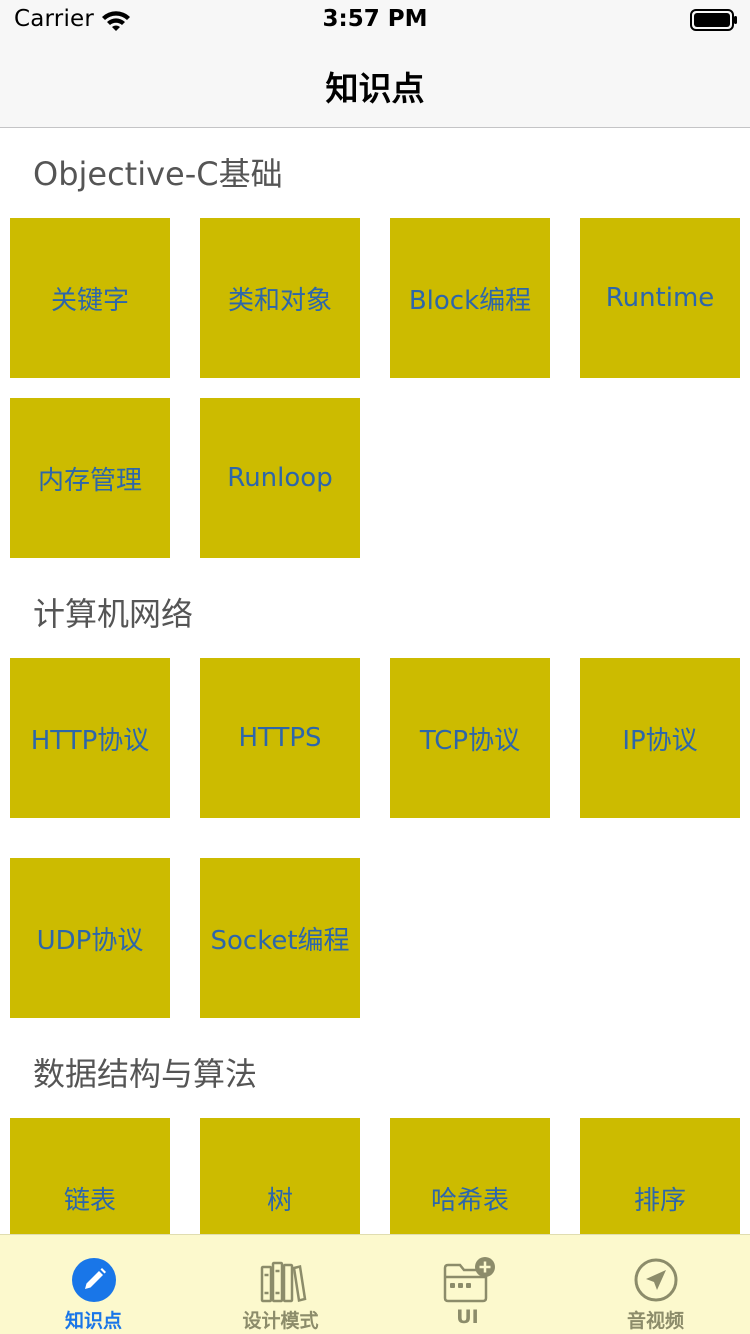 Image resolution: width=750 pixels, height=1334 pixels. Describe the element at coordinates (280, 298) in the screenshot. I see `tile-classes-objects: 类和对象` at that location.